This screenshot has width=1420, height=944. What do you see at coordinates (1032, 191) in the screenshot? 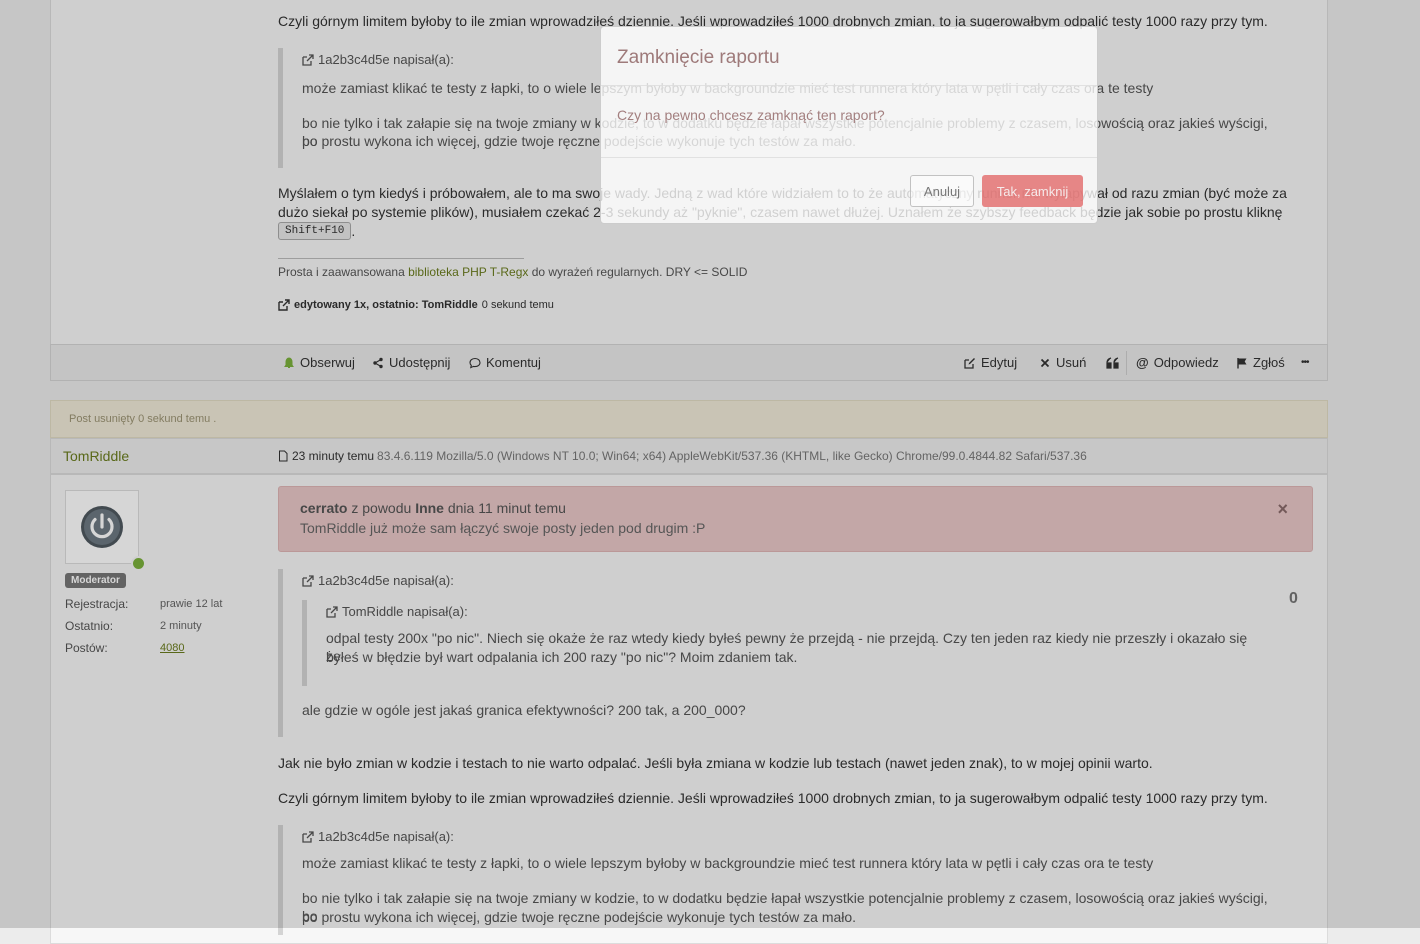
I see `confirm-close-button: Tak, zamknij` at bounding box center [1032, 191].